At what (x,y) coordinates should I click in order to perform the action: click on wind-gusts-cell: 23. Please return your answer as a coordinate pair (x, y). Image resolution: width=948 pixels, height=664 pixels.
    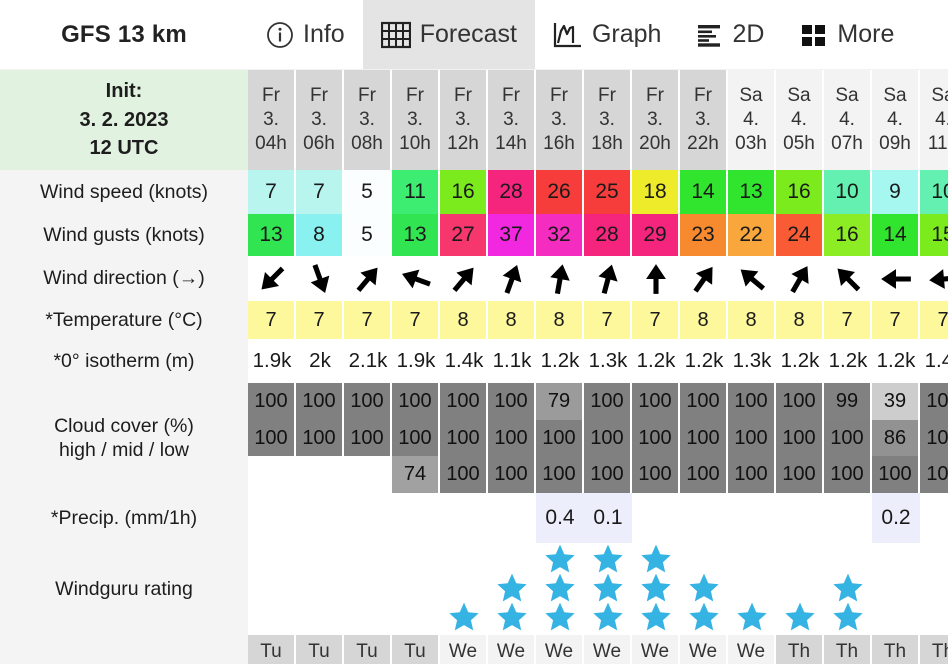
    Looking at the image, I should click on (704, 235).